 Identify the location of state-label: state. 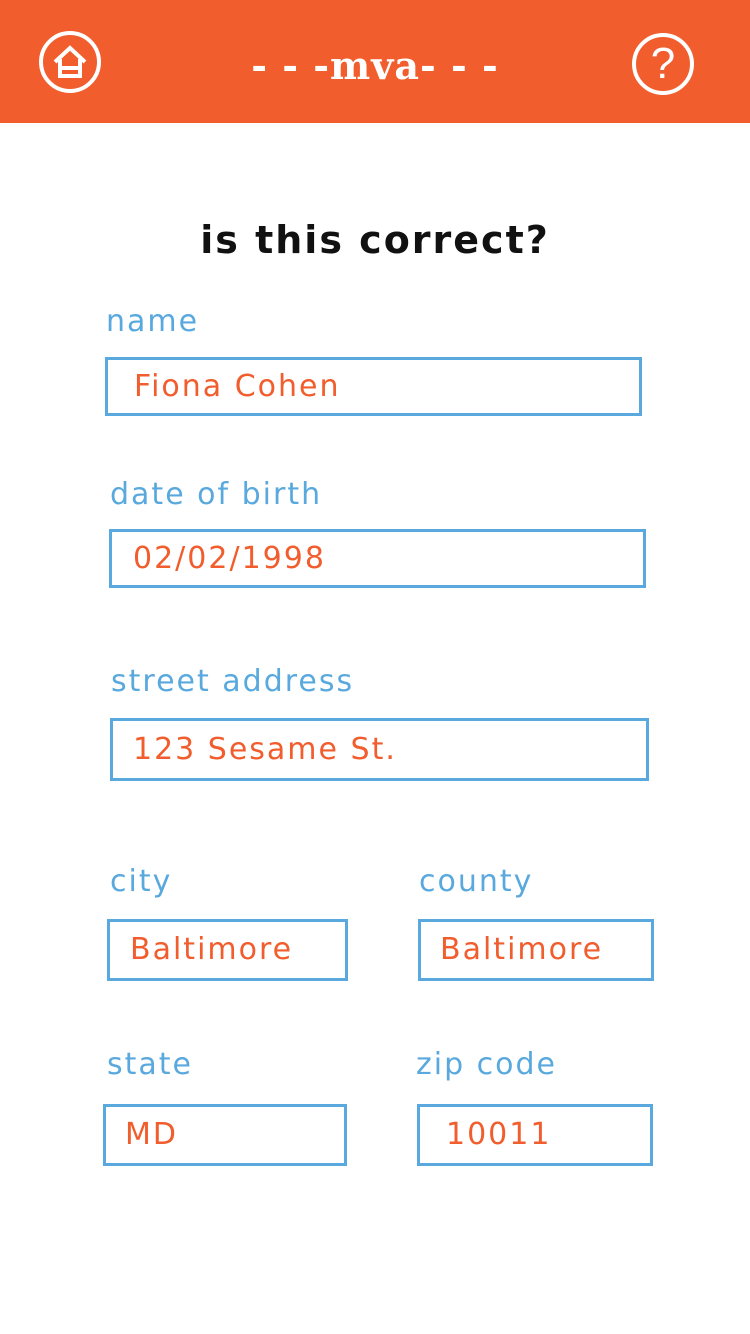
(150, 1064).